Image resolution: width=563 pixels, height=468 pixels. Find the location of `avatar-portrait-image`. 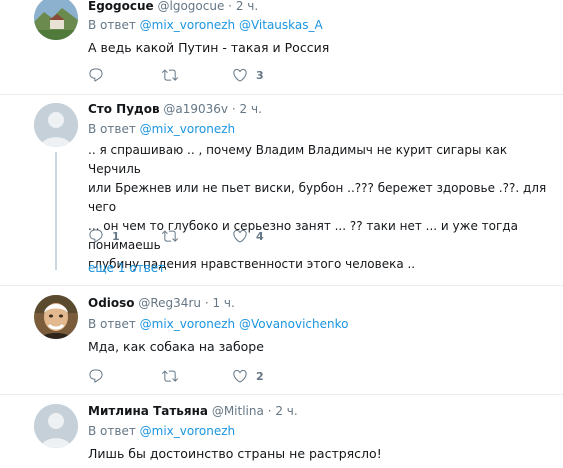

avatar-portrait-image is located at coordinates (56, 317).